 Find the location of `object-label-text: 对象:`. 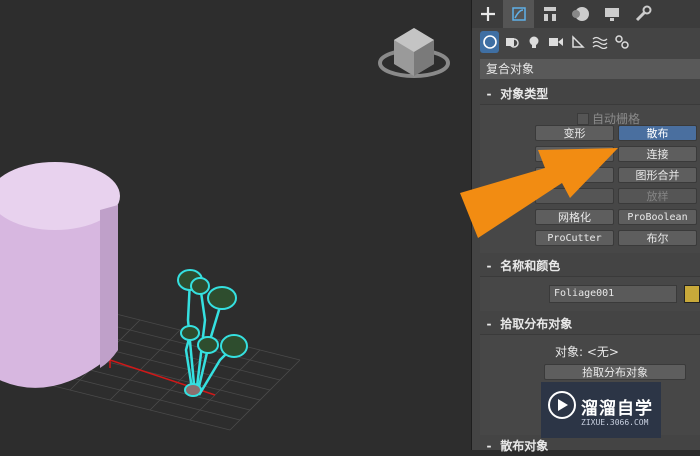

object-label-text: 对象: is located at coordinates (569, 352).